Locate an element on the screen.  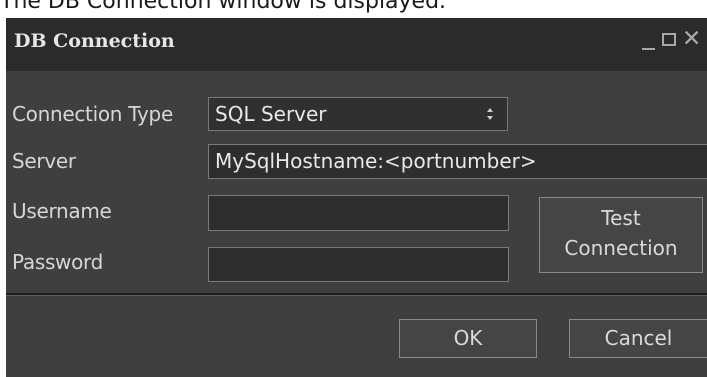
server-label: Server is located at coordinates (44, 161).